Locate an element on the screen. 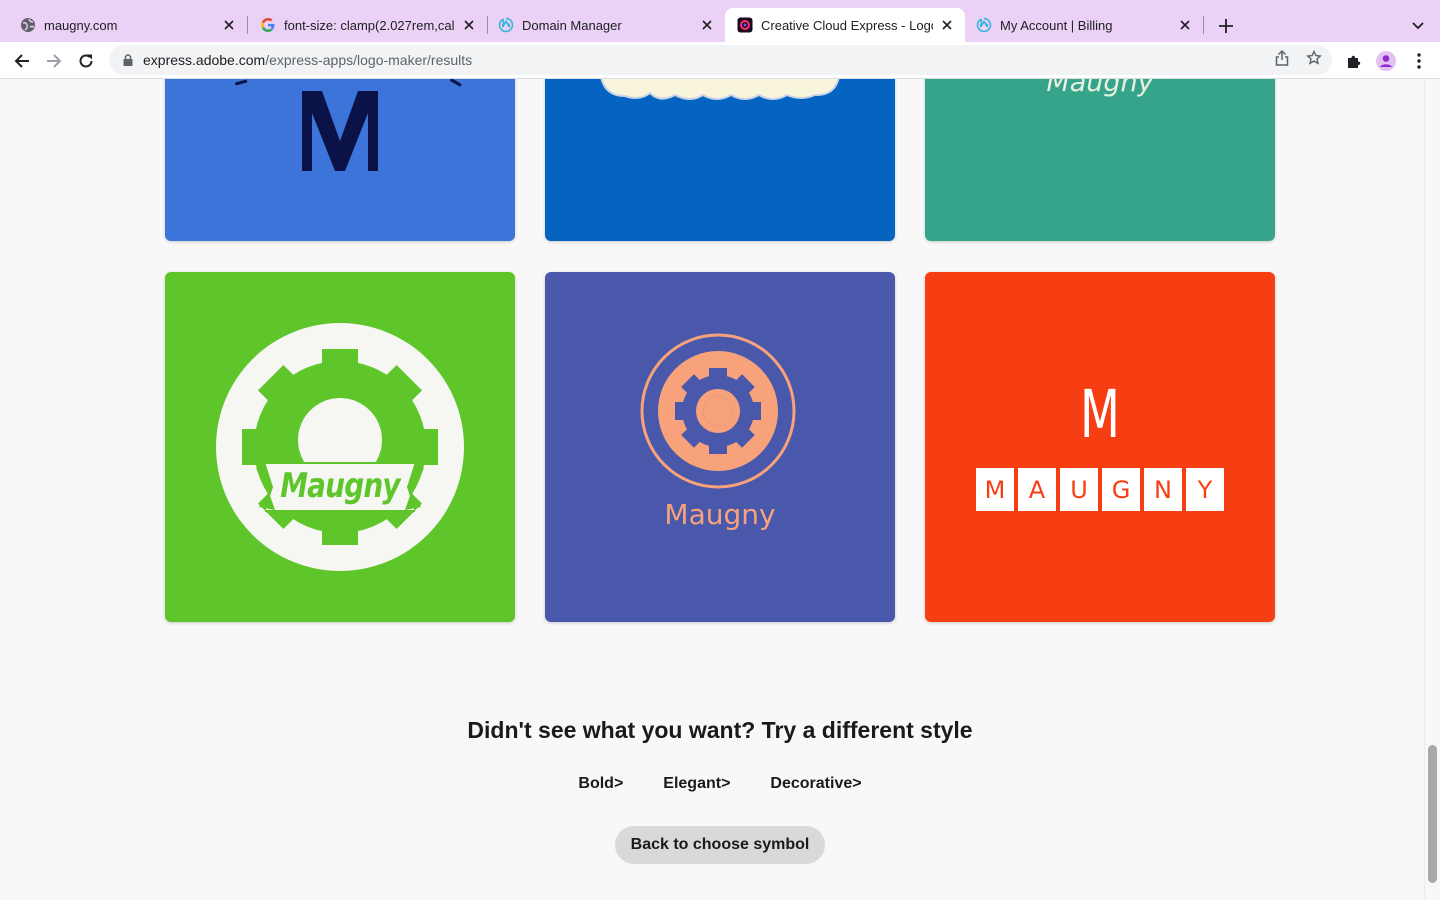 Image resolution: width=1440 pixels, height=900 pixels. tab-my-account-billing: My Account | Billing is located at coordinates (1079, 25).